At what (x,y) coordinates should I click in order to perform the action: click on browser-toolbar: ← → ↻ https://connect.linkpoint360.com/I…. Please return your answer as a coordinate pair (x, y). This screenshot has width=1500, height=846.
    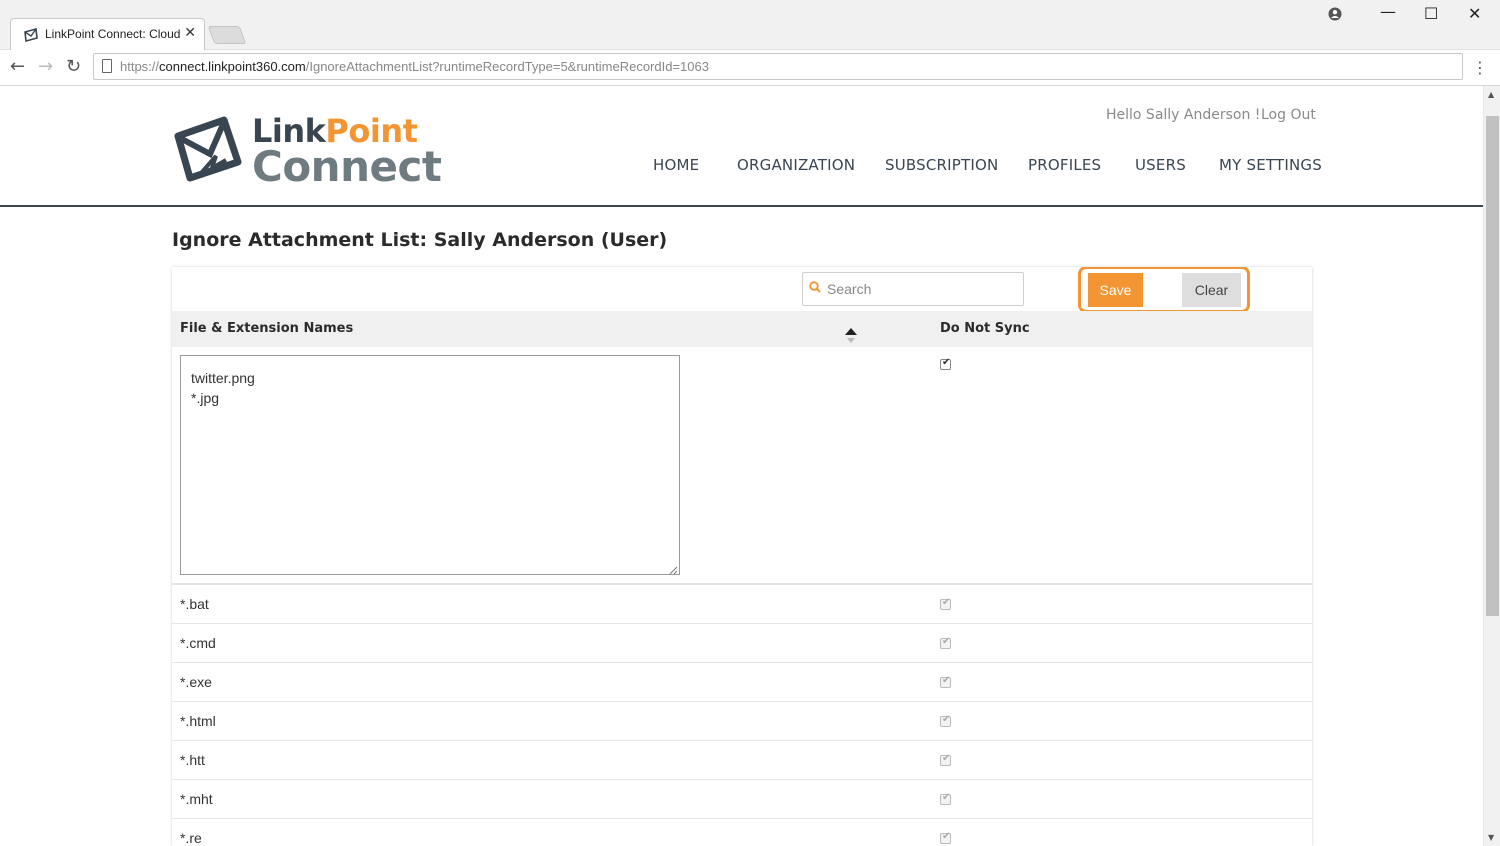
    Looking at the image, I should click on (750, 68).